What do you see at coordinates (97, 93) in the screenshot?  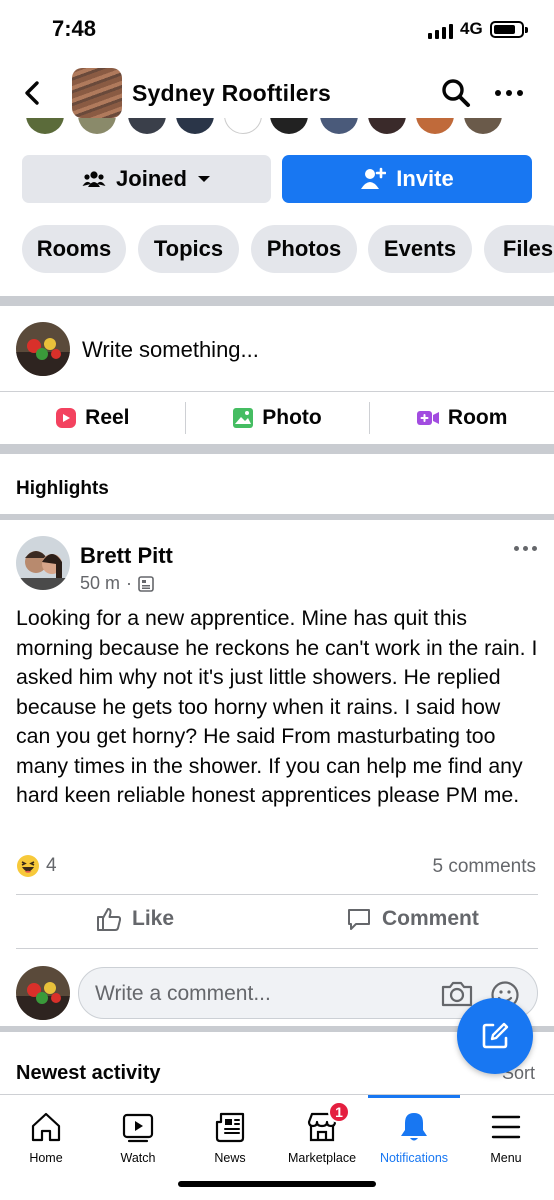 I see `group-cover-thumbnail` at bounding box center [97, 93].